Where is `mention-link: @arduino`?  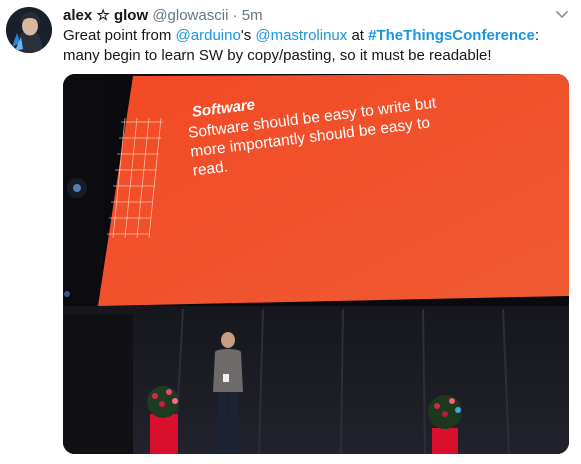
mention-link: @arduino is located at coordinates (208, 35).